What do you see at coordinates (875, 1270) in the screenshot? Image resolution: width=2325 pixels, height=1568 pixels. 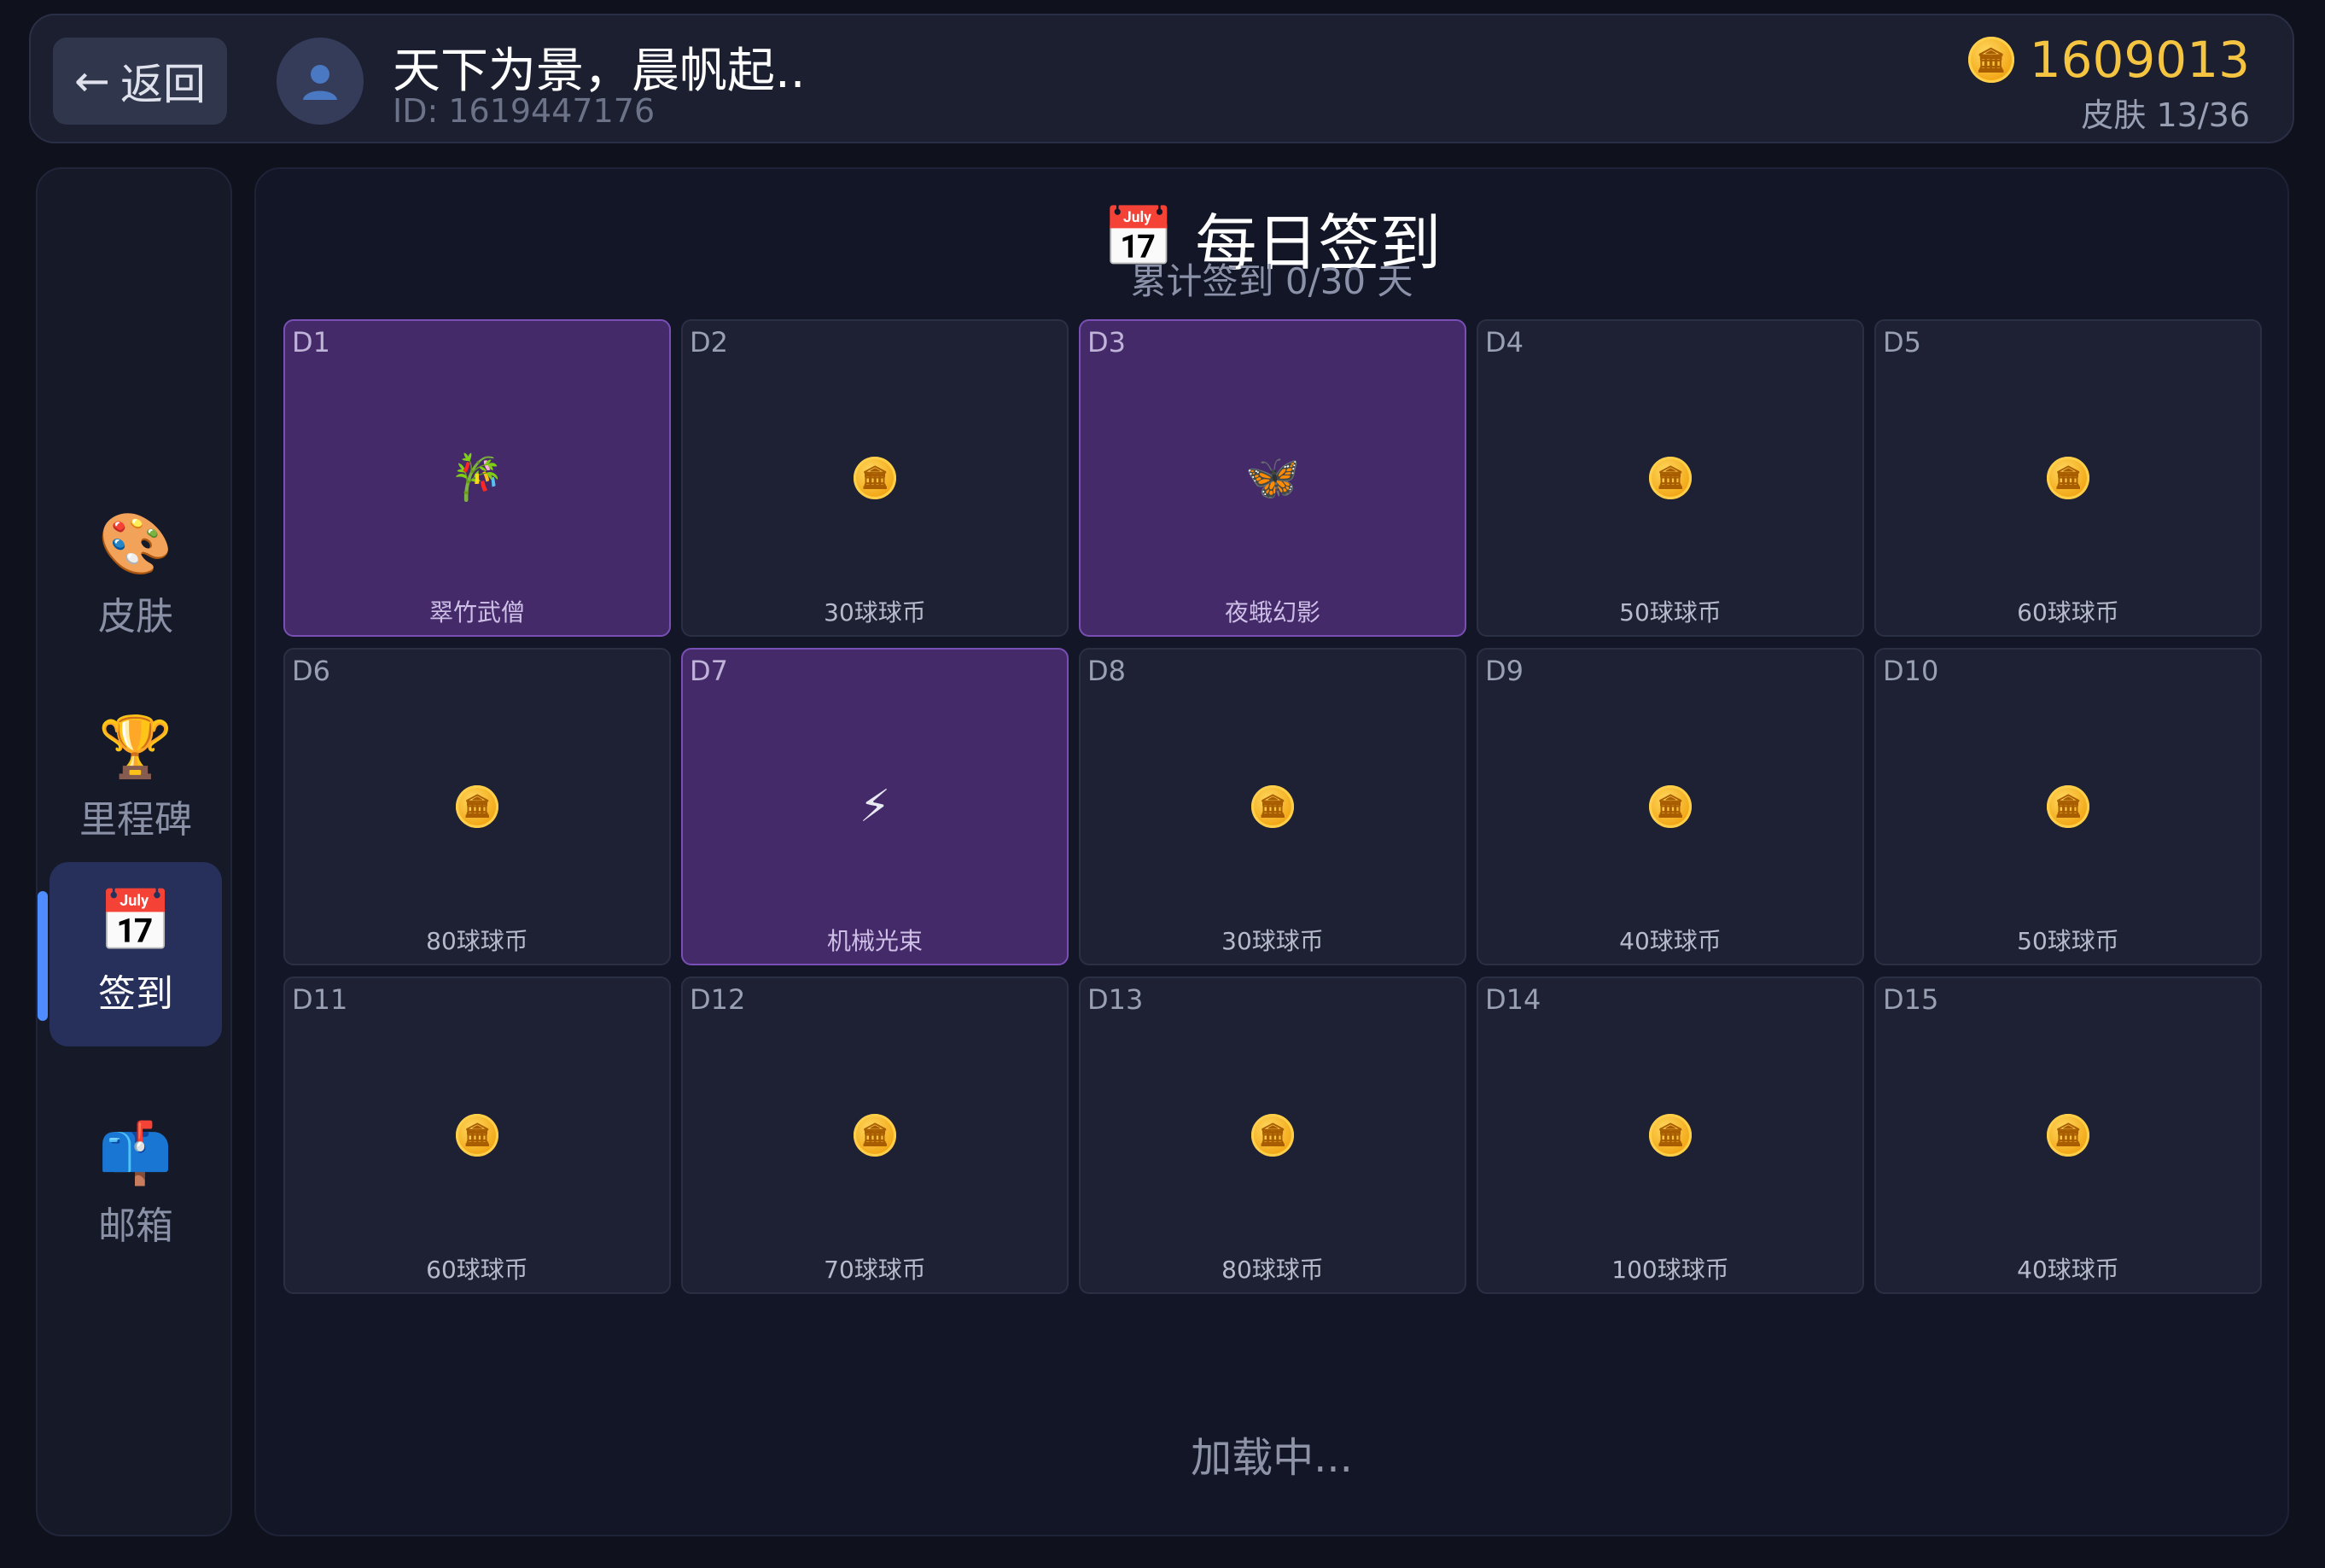 I see `reward-label: 70球球币` at bounding box center [875, 1270].